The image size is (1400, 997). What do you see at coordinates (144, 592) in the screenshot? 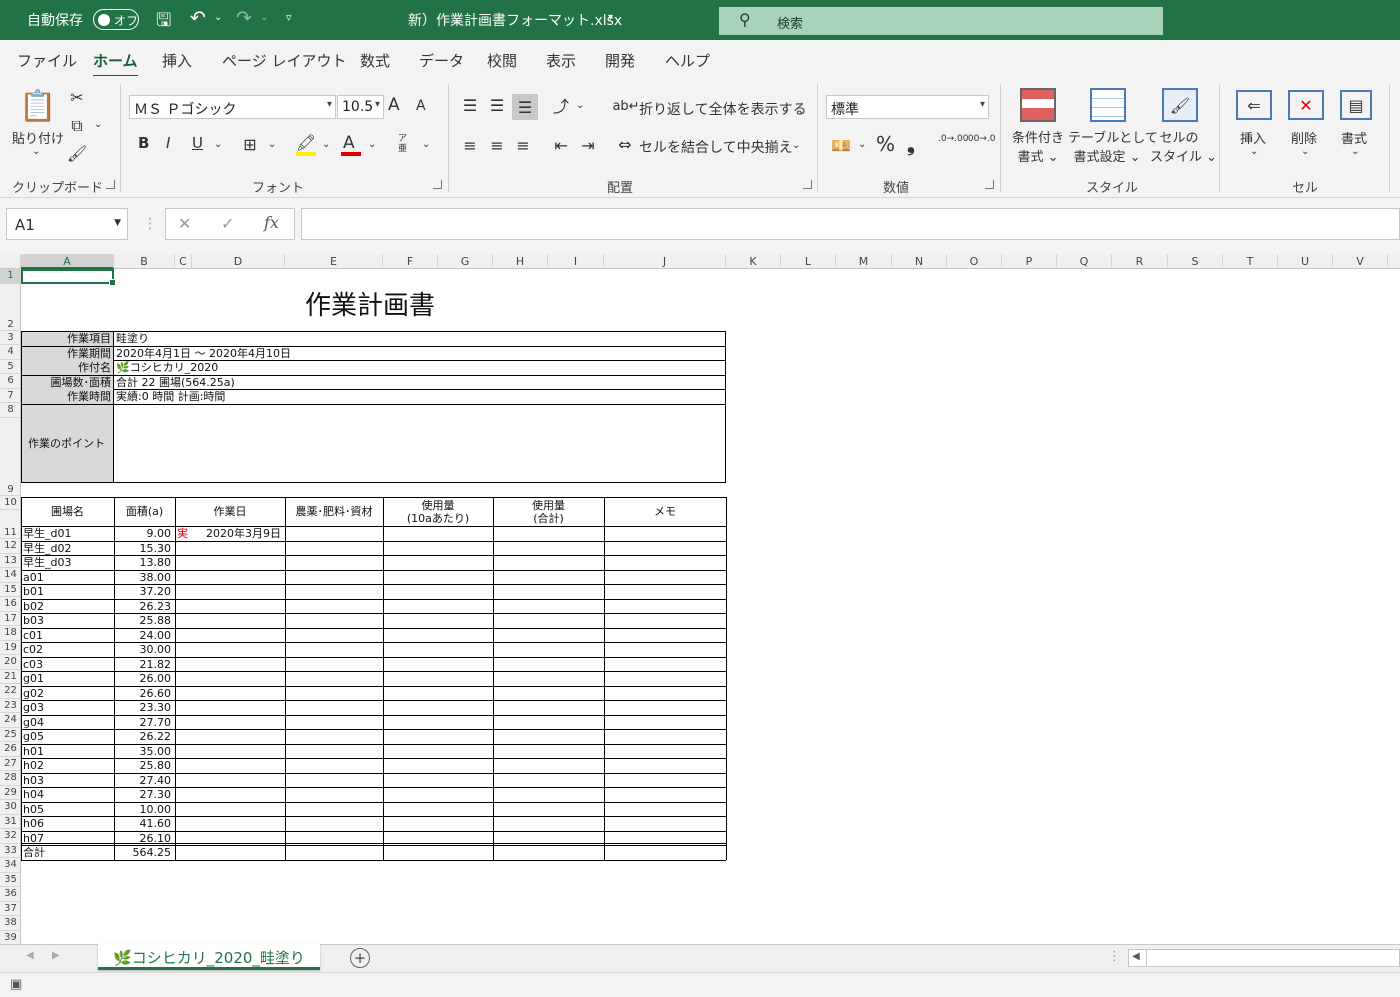
I see `area-cell: 37.20` at bounding box center [144, 592].